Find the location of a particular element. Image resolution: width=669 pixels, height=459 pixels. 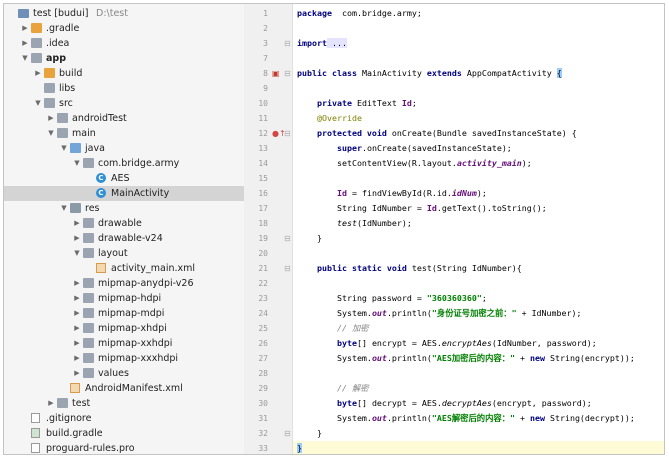

tree-item-label: mipmap-xhdpi is located at coordinates (132, 328).